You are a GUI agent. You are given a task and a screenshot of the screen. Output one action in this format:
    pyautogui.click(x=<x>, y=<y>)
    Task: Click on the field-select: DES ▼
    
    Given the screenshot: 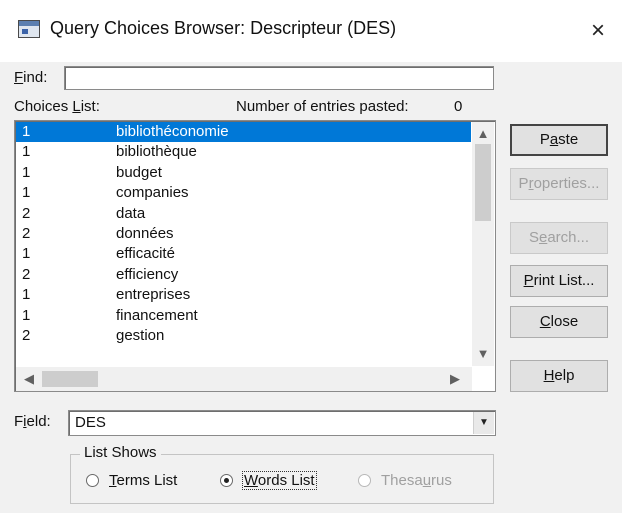 What is the action you would take?
    pyautogui.click(x=282, y=423)
    